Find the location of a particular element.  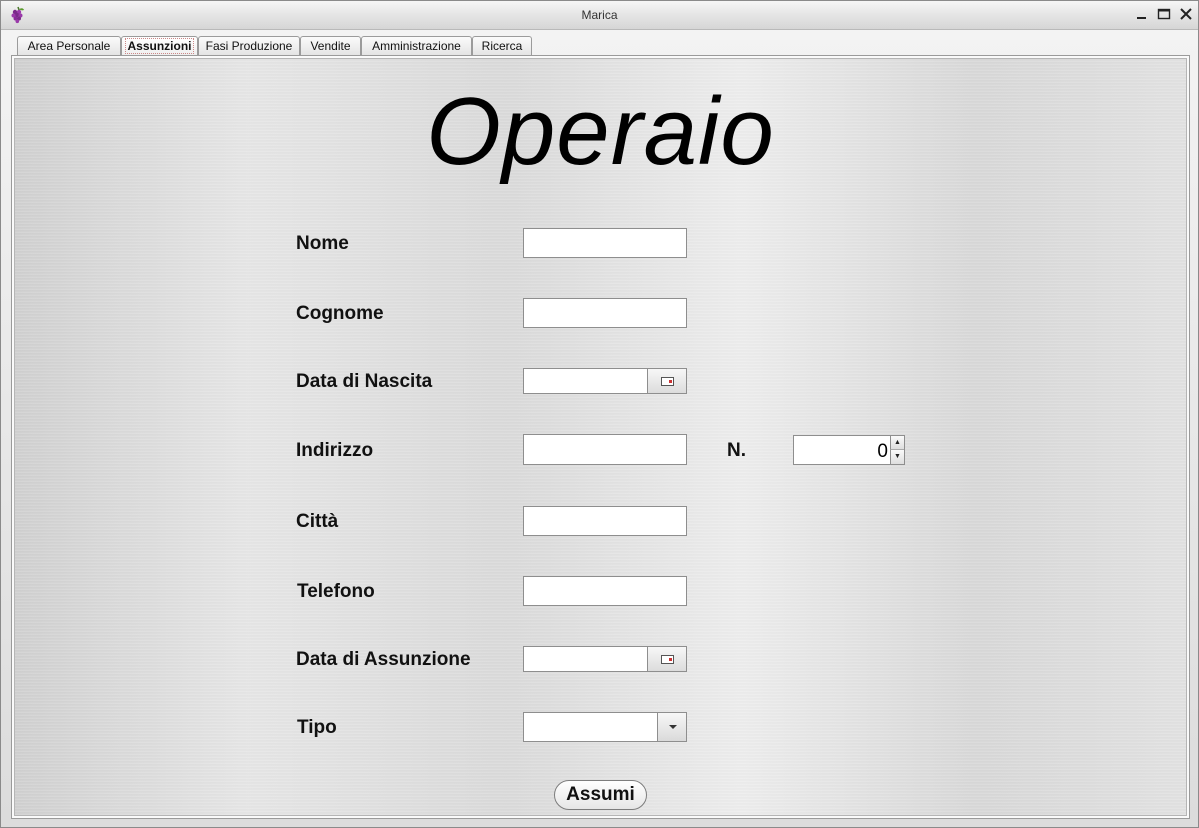

tab-label: Area Personale is located at coordinates (69, 46).